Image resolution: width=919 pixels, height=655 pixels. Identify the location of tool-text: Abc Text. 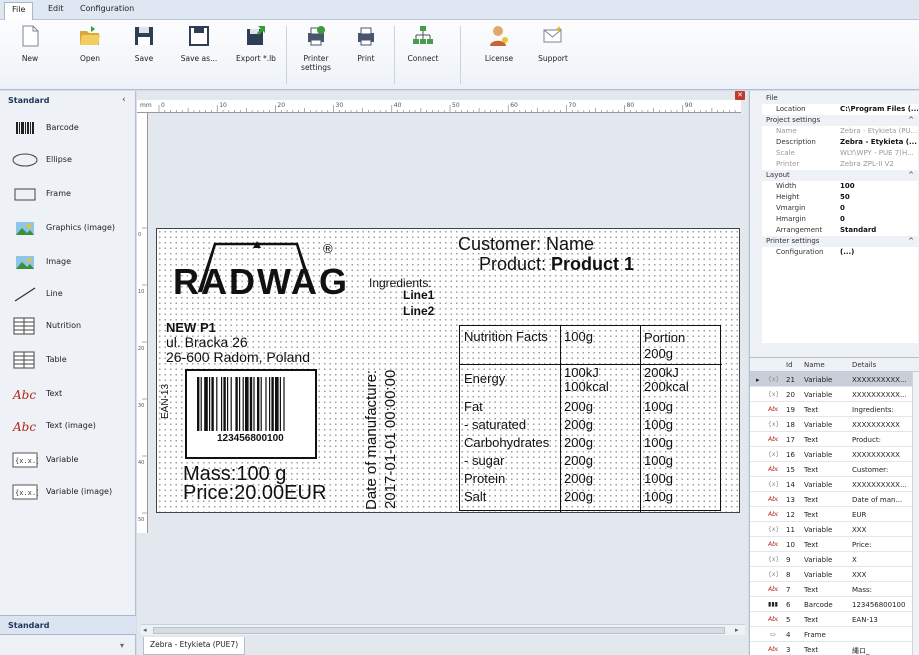
(68, 395).